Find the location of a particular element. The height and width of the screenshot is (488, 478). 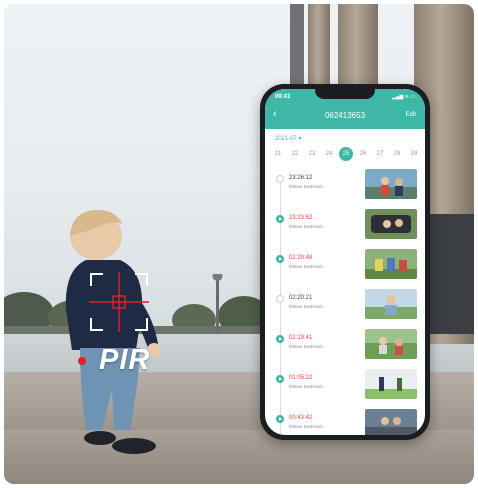

date-strip: 21 22 23 24 25 26 27 28 29 is located at coordinates (346, 154).